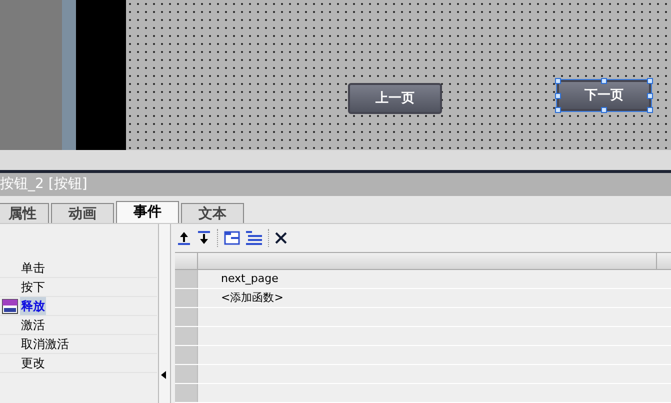 This screenshot has height=403, width=671. I want to click on function-name: next_page, so click(249, 278).